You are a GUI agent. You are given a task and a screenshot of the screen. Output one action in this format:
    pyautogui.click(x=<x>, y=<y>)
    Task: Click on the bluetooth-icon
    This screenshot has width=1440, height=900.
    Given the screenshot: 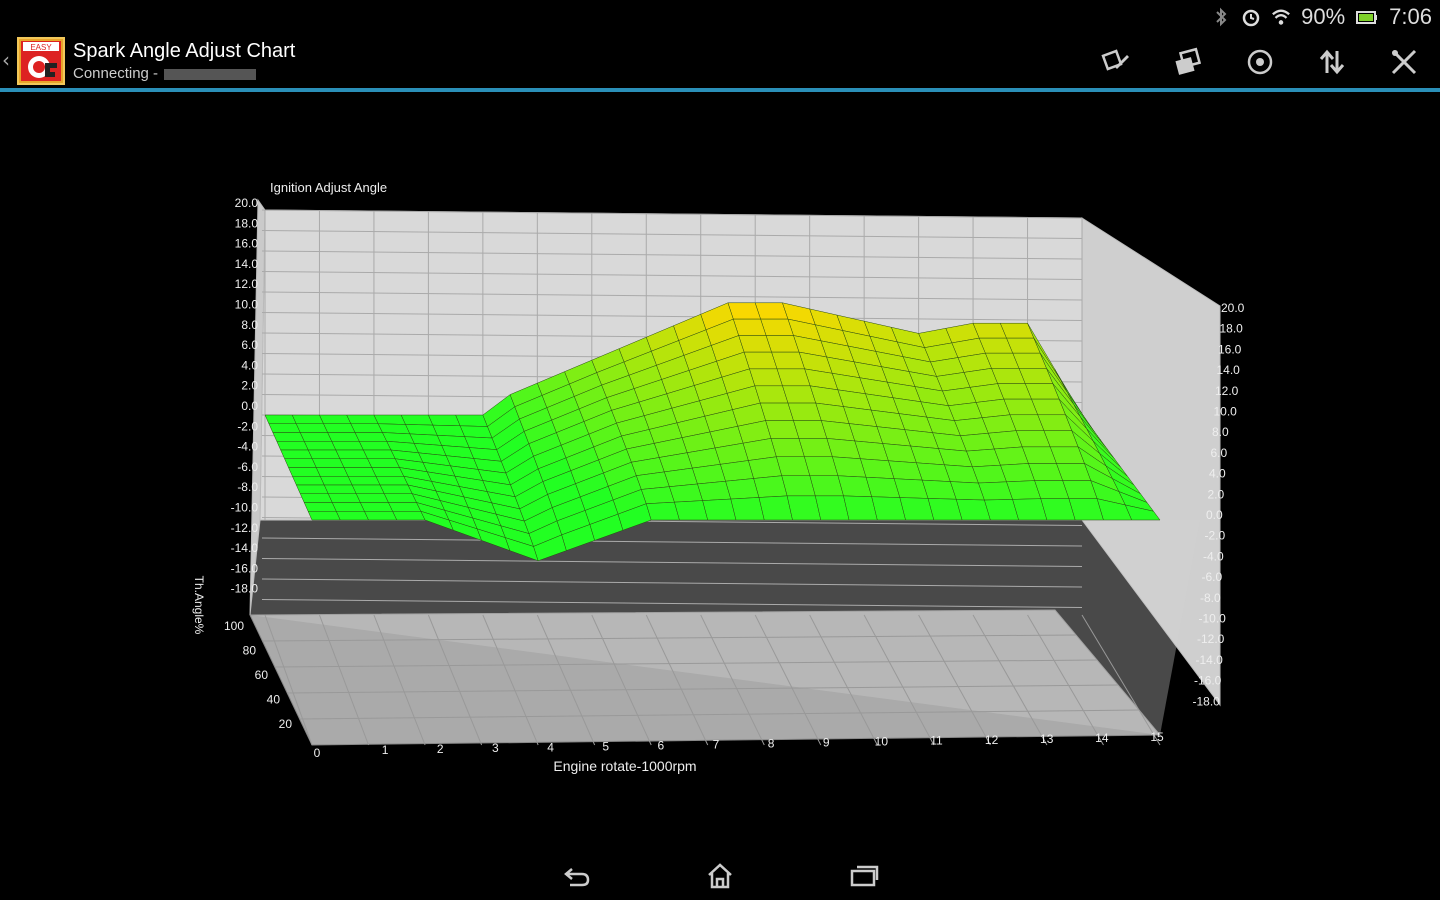 What is the action you would take?
    pyautogui.click(x=1221, y=17)
    